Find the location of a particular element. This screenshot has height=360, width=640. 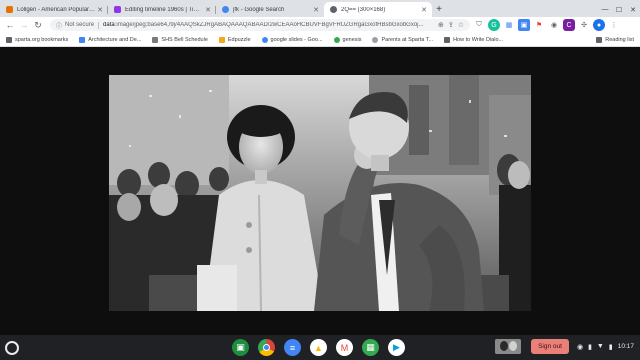

reading-list-button: Reading list is located at coordinates (615, 39).